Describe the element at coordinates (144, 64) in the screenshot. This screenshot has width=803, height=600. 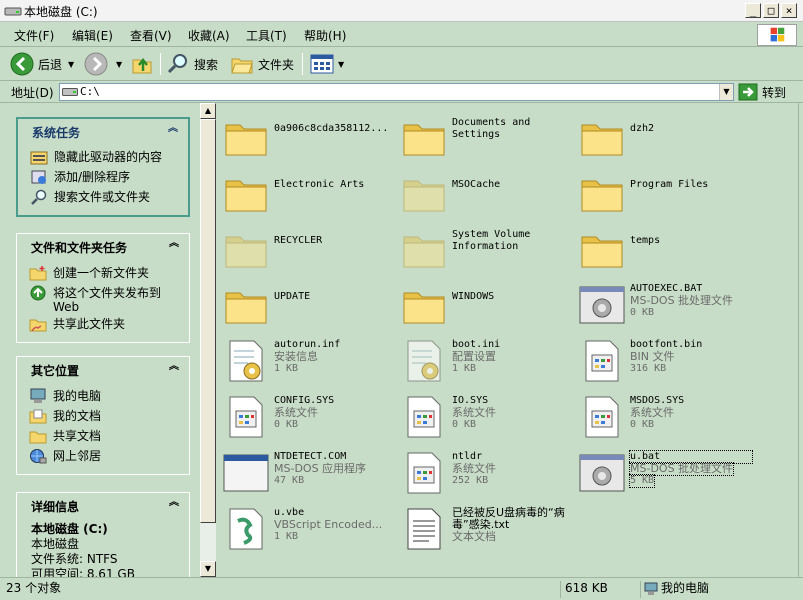
I see `up-button` at that location.